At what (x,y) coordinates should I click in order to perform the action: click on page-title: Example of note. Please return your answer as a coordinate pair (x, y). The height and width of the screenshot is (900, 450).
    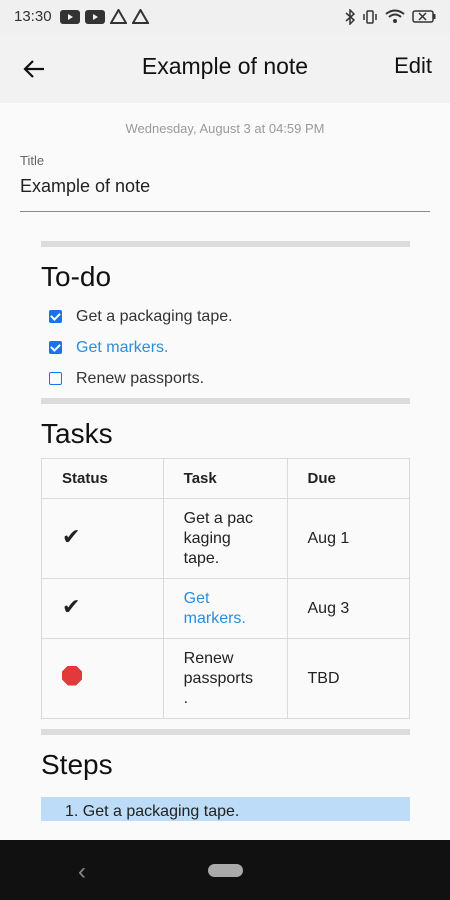
    Looking at the image, I should click on (225, 66).